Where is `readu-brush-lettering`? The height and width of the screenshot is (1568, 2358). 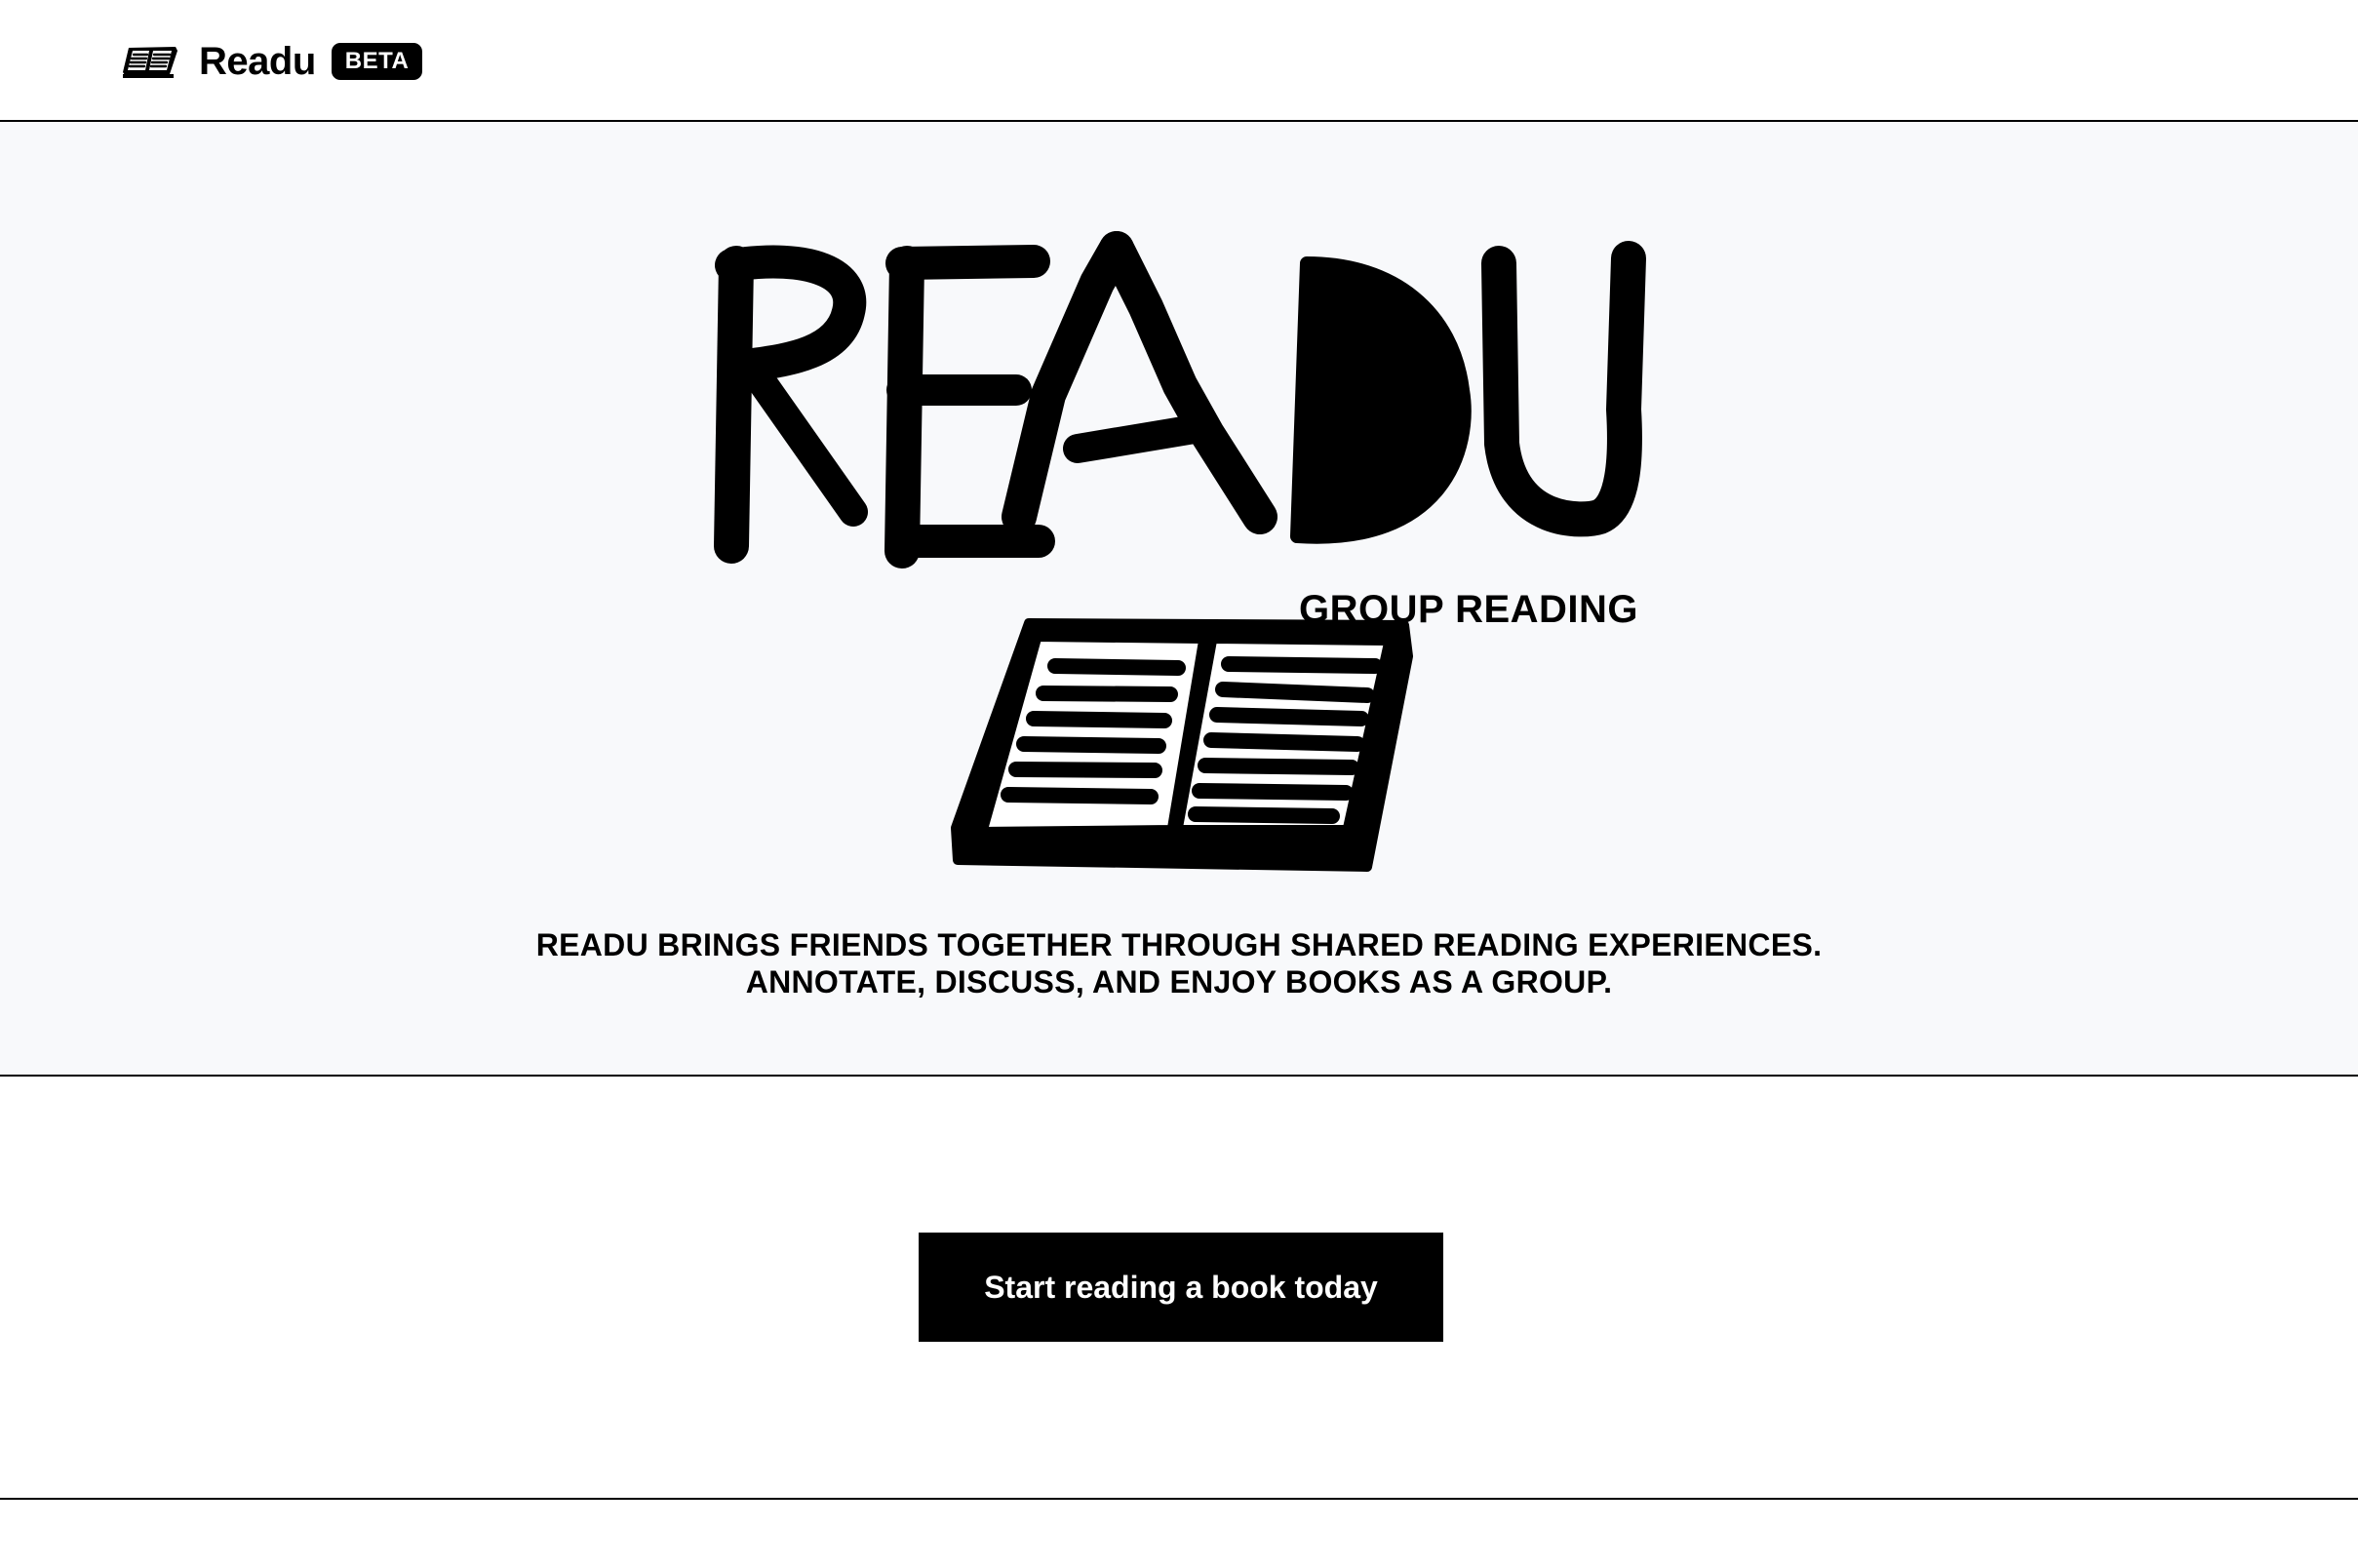 readu-brush-lettering is located at coordinates (1180, 399).